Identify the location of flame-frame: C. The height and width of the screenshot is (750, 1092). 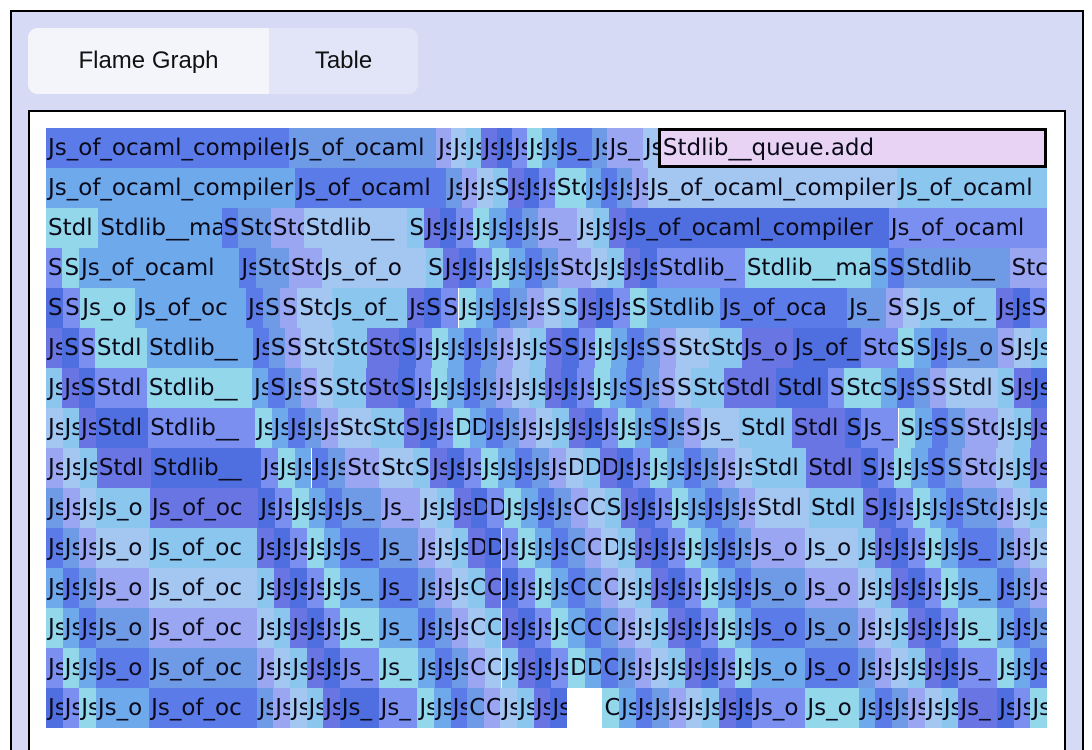
(475, 708).